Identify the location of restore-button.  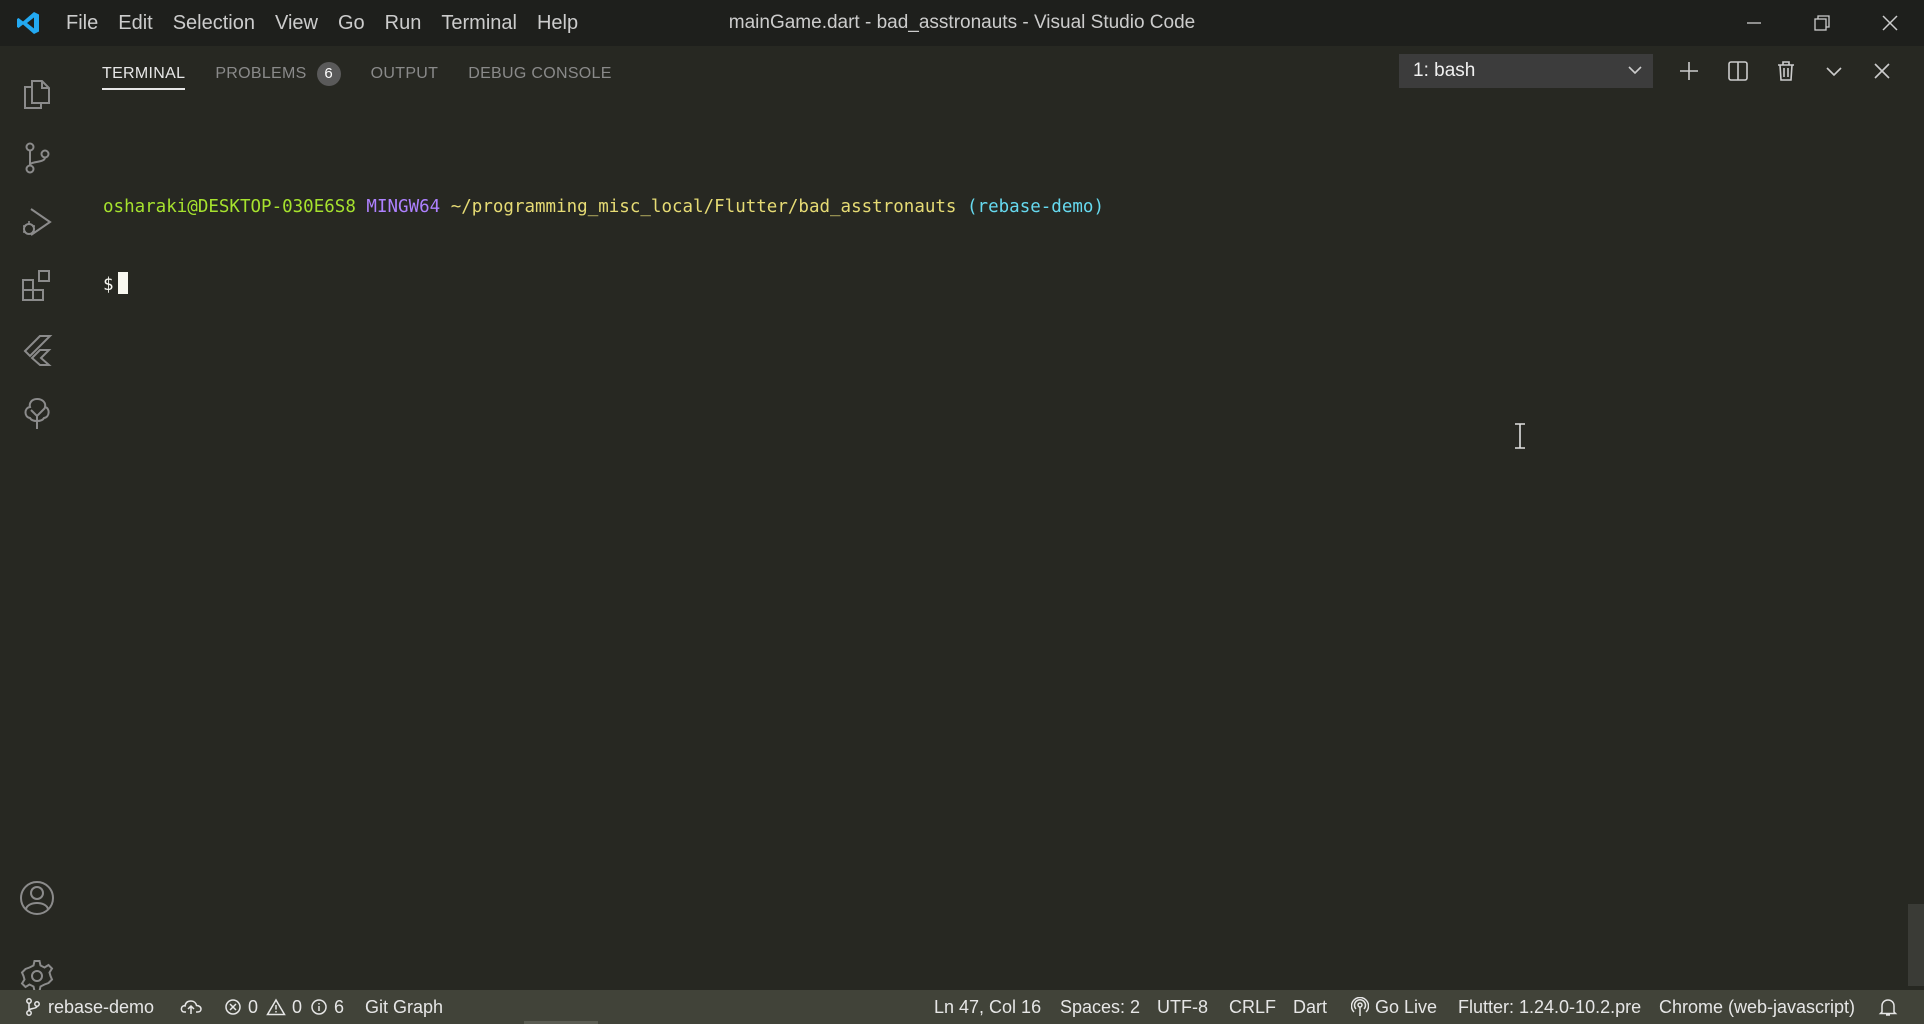
(1822, 23).